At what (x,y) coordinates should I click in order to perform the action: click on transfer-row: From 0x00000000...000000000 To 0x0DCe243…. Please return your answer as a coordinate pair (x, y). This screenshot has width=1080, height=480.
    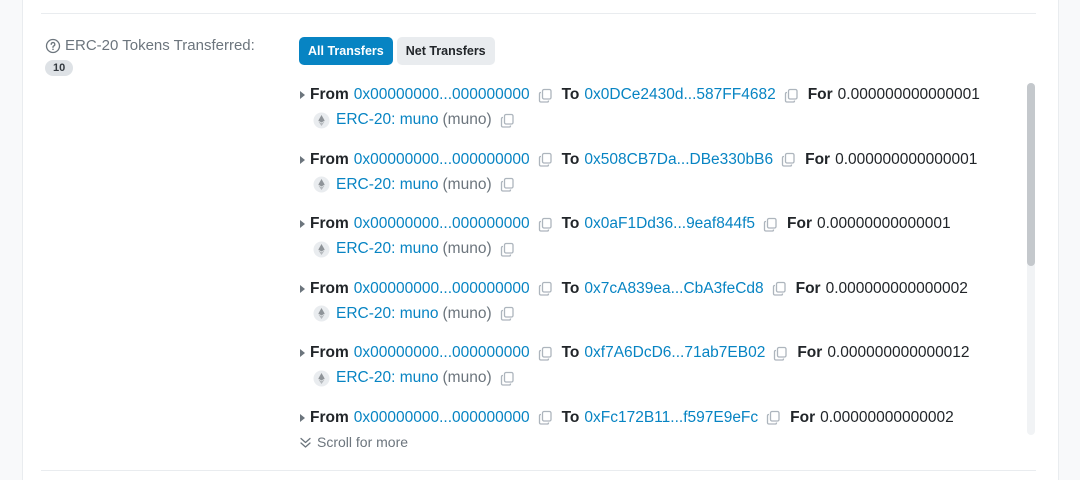
    Looking at the image, I should click on (649, 112).